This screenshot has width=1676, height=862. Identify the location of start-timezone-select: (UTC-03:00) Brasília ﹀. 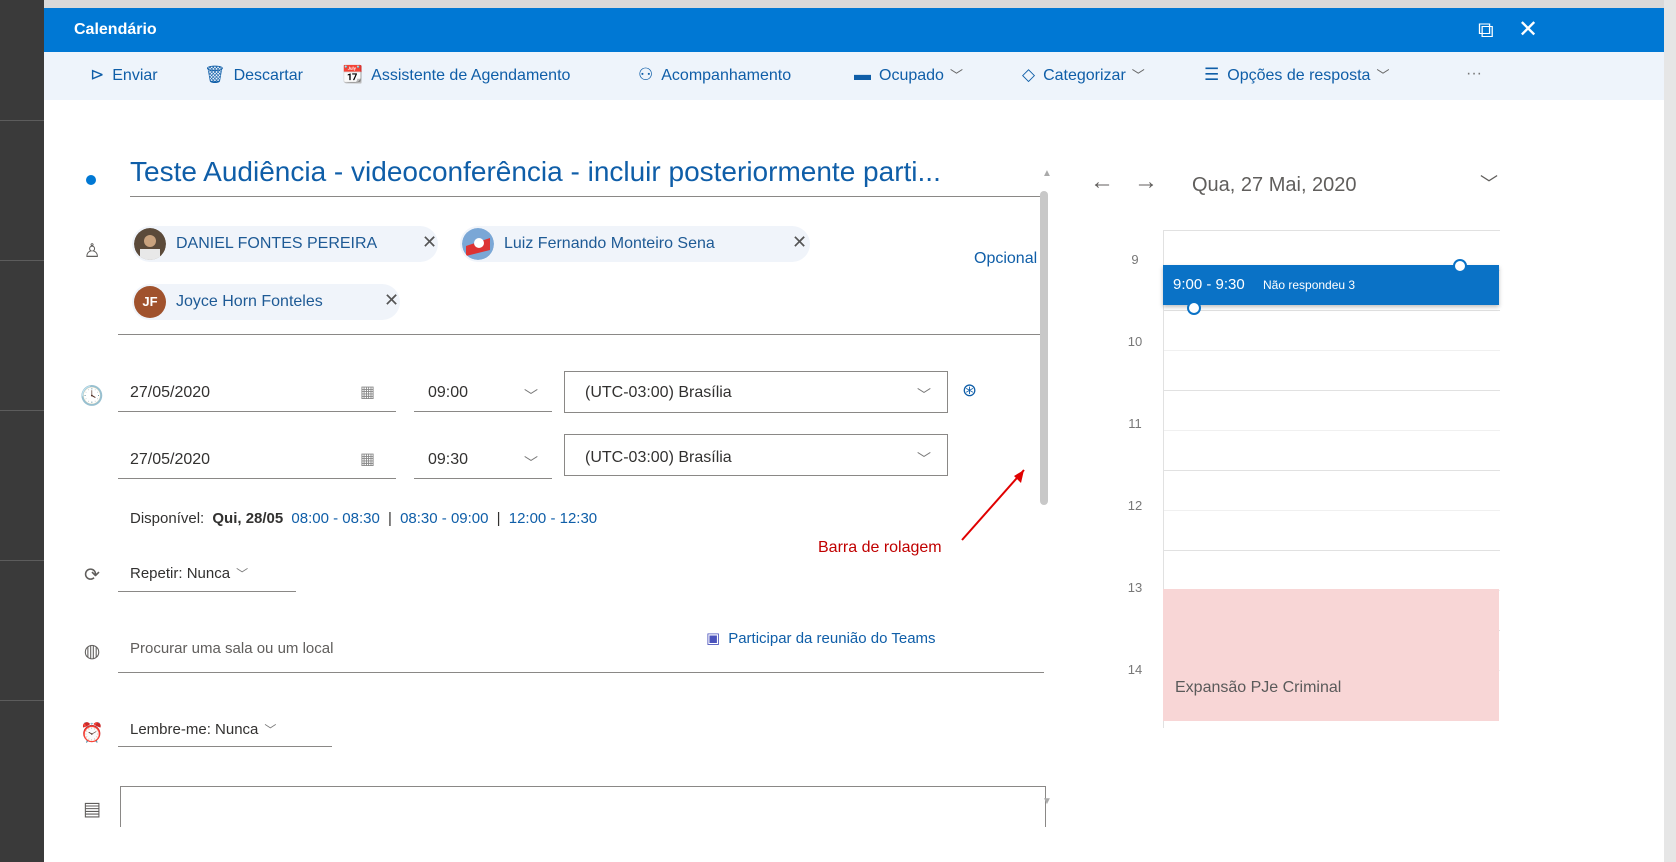
(756, 392).